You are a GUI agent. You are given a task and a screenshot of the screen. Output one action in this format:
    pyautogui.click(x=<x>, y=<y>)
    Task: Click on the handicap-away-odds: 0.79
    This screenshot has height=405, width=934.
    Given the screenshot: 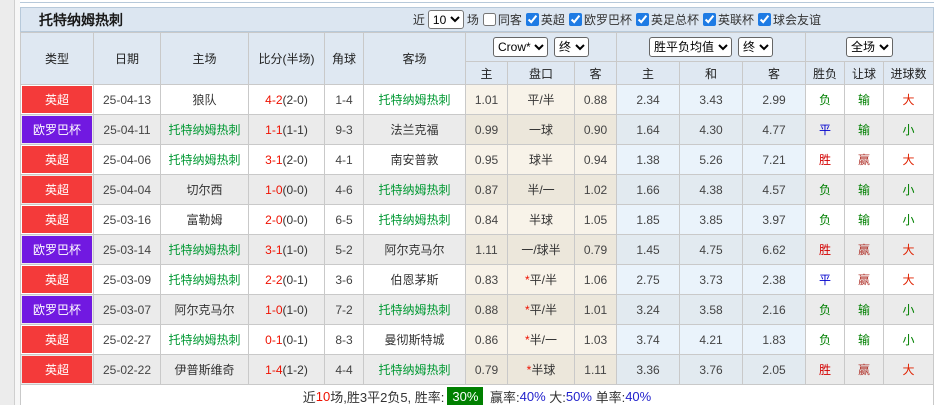 What is the action you would take?
    pyautogui.click(x=595, y=249)
    